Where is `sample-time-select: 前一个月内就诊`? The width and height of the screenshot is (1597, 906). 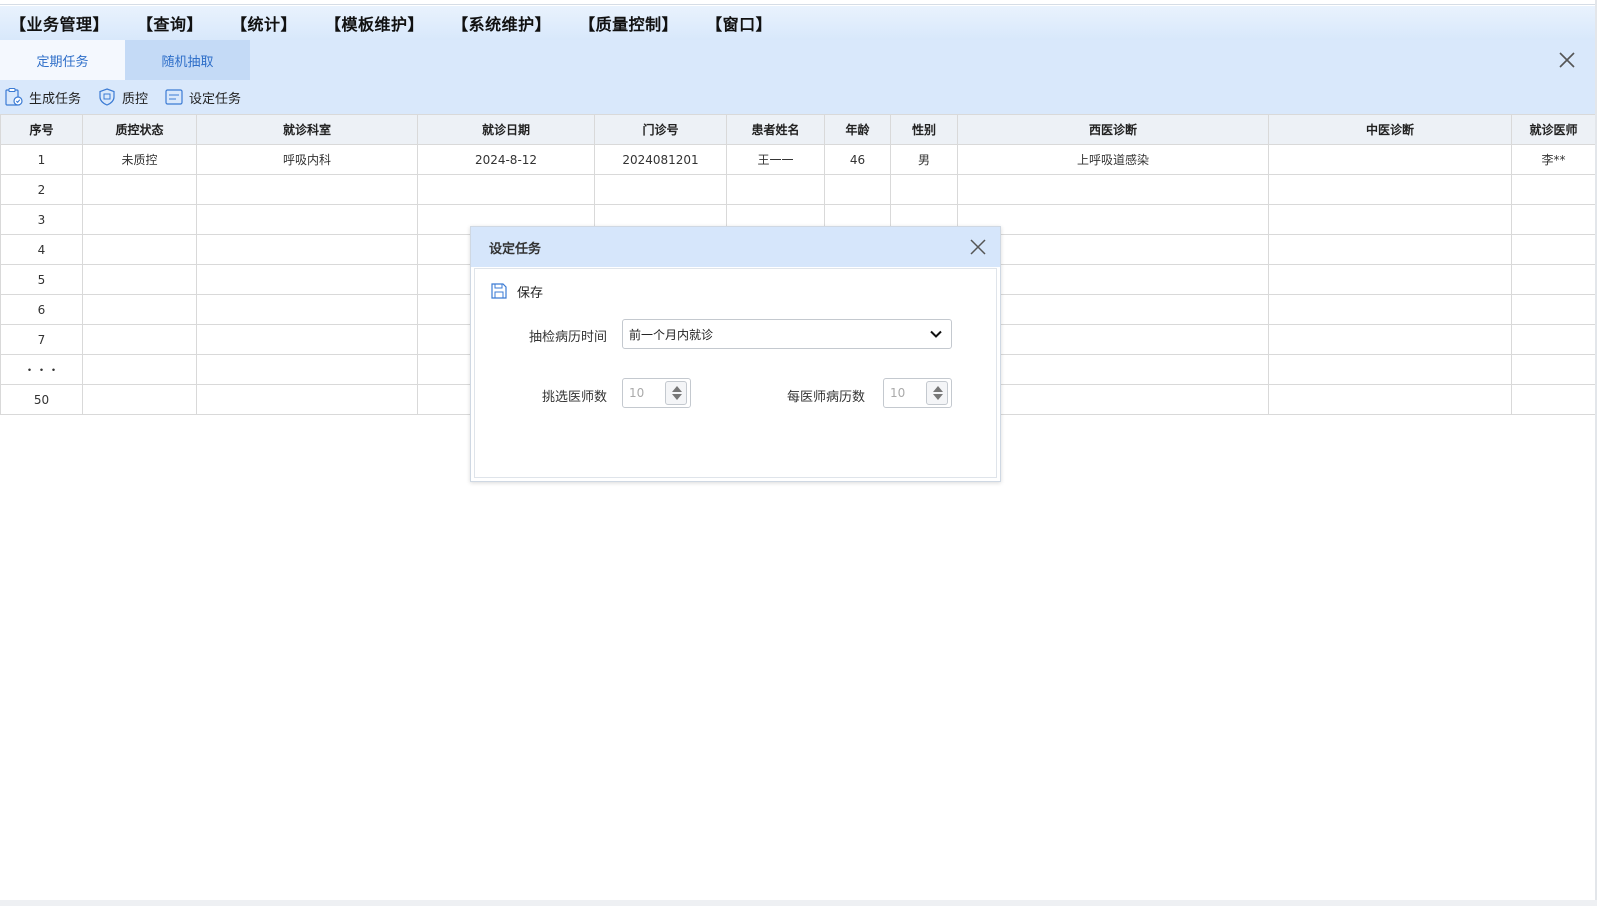
sample-time-select: 前一个月内就诊 is located at coordinates (787, 334).